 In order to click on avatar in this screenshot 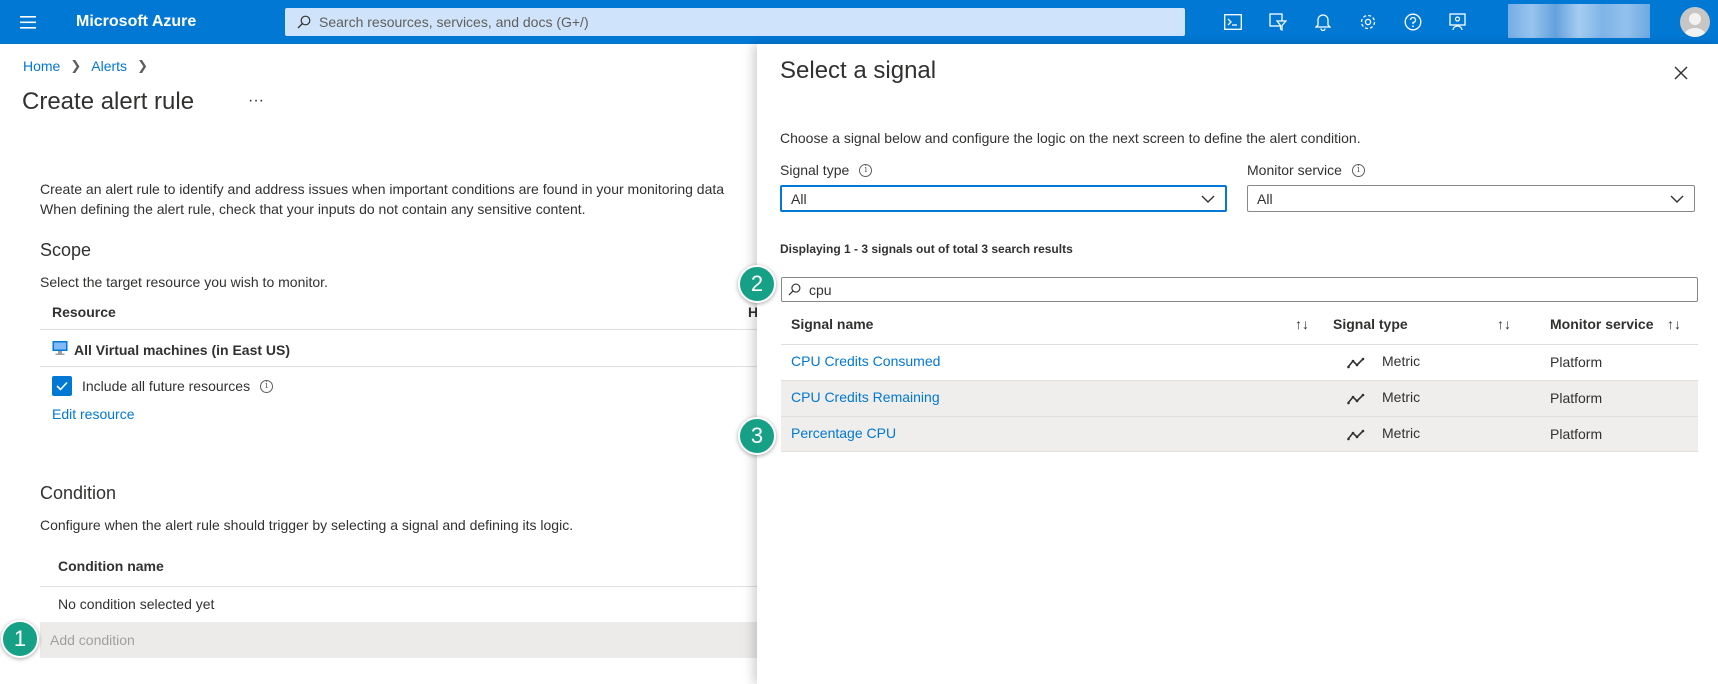, I will do `click(1695, 22)`.